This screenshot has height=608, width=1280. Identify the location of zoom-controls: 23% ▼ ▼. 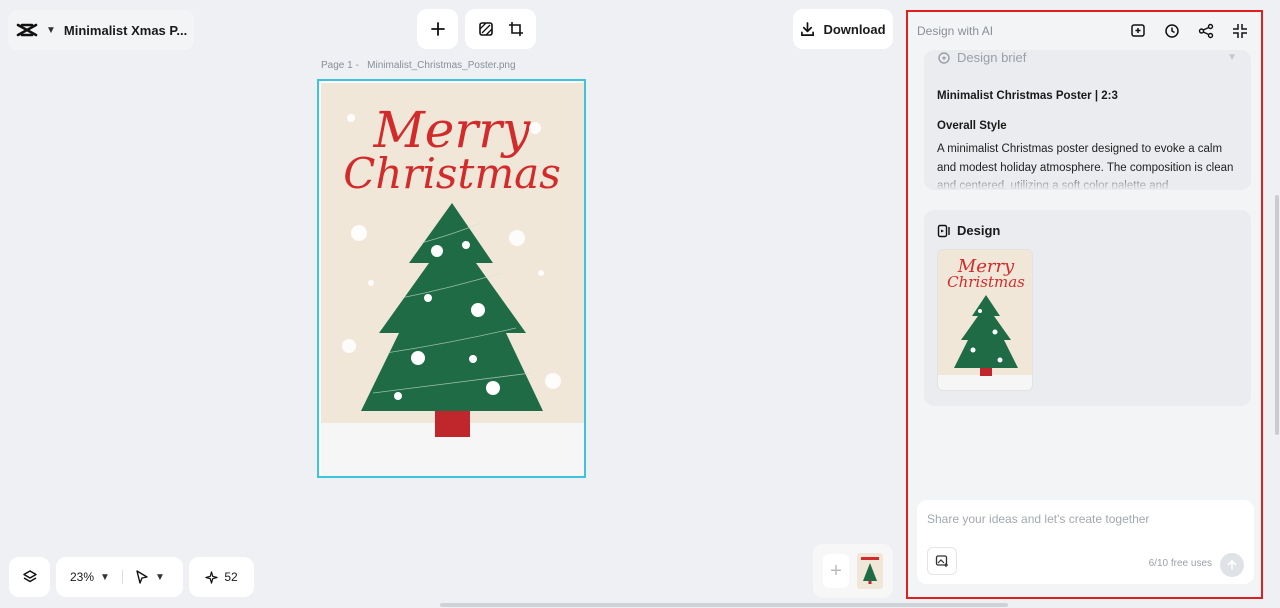
(119, 577).